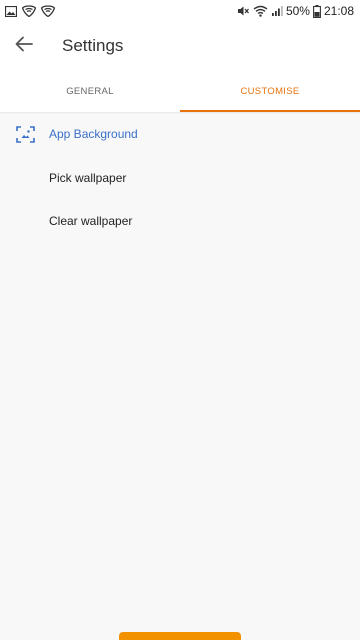 This screenshot has width=360, height=640. I want to click on image-icon, so click(11, 11).